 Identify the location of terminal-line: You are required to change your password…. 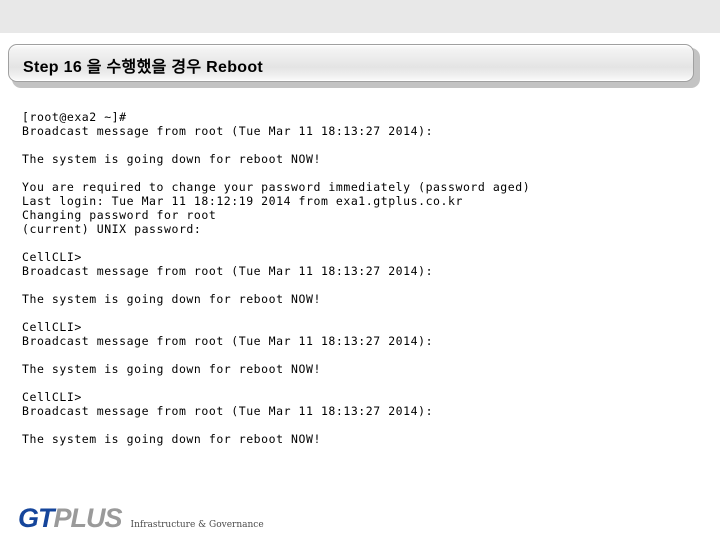
(276, 187).